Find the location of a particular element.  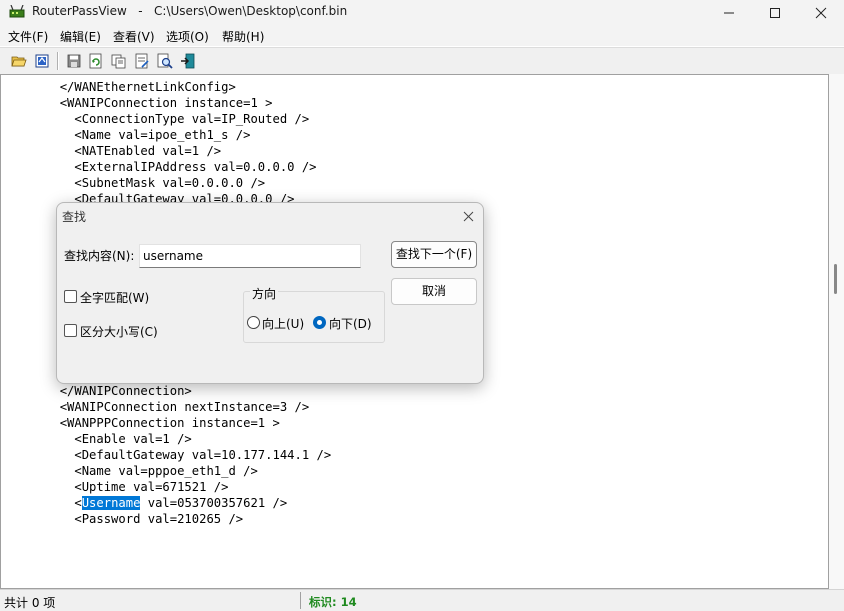

properties-button is located at coordinates (142, 61).